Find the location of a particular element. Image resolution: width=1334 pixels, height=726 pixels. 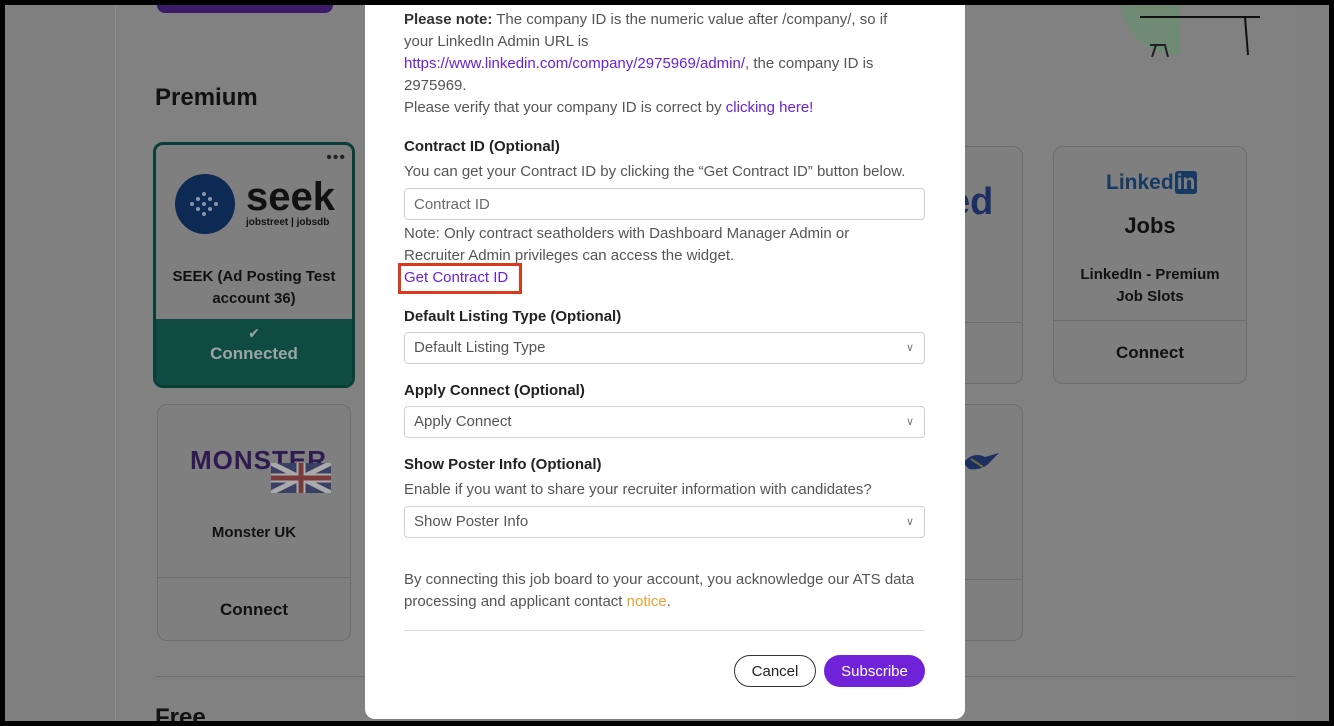

note-line-3: , the company ID is is located at coordinates (809, 63).